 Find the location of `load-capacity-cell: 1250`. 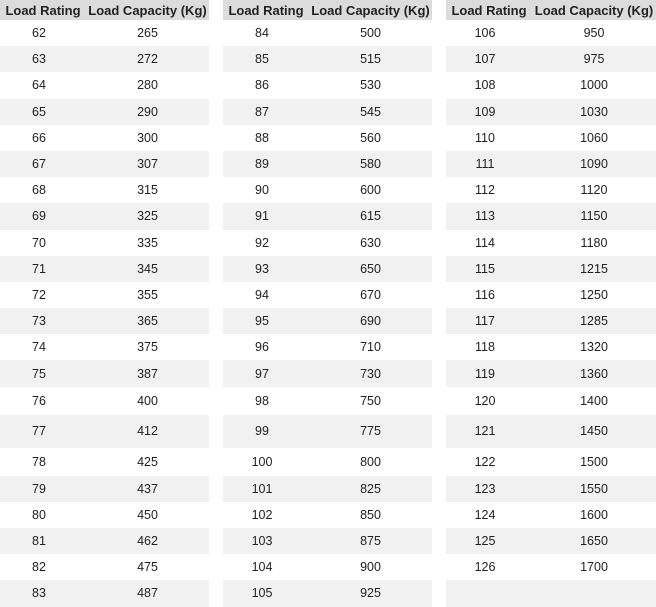

load-capacity-cell: 1250 is located at coordinates (594, 294).